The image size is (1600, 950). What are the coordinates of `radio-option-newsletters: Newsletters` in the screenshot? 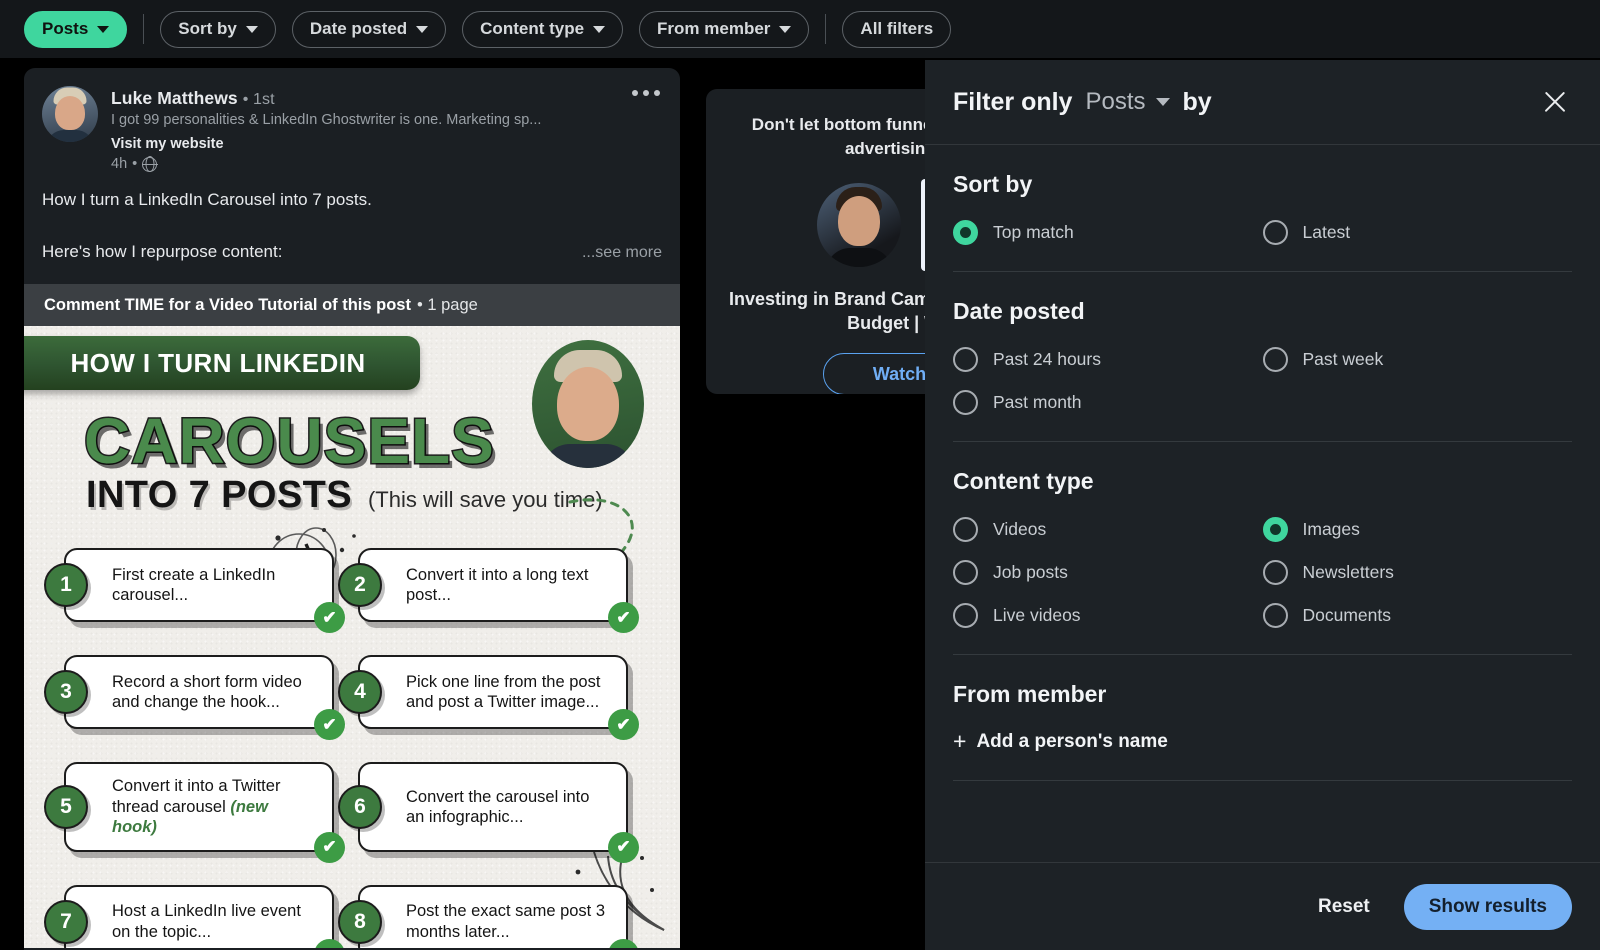 It's located at (1417, 572).